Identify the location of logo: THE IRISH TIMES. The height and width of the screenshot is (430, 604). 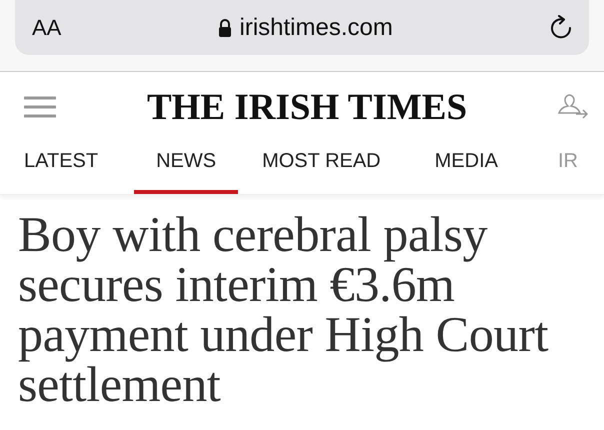
(307, 107).